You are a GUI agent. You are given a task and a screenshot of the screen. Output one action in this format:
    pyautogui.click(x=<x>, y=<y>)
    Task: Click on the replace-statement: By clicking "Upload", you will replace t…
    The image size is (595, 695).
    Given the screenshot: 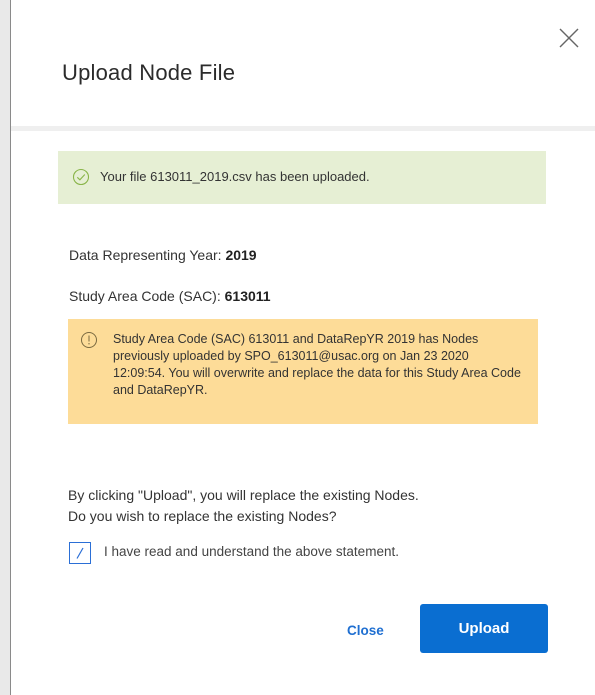 What is the action you would take?
    pyautogui.click(x=243, y=506)
    